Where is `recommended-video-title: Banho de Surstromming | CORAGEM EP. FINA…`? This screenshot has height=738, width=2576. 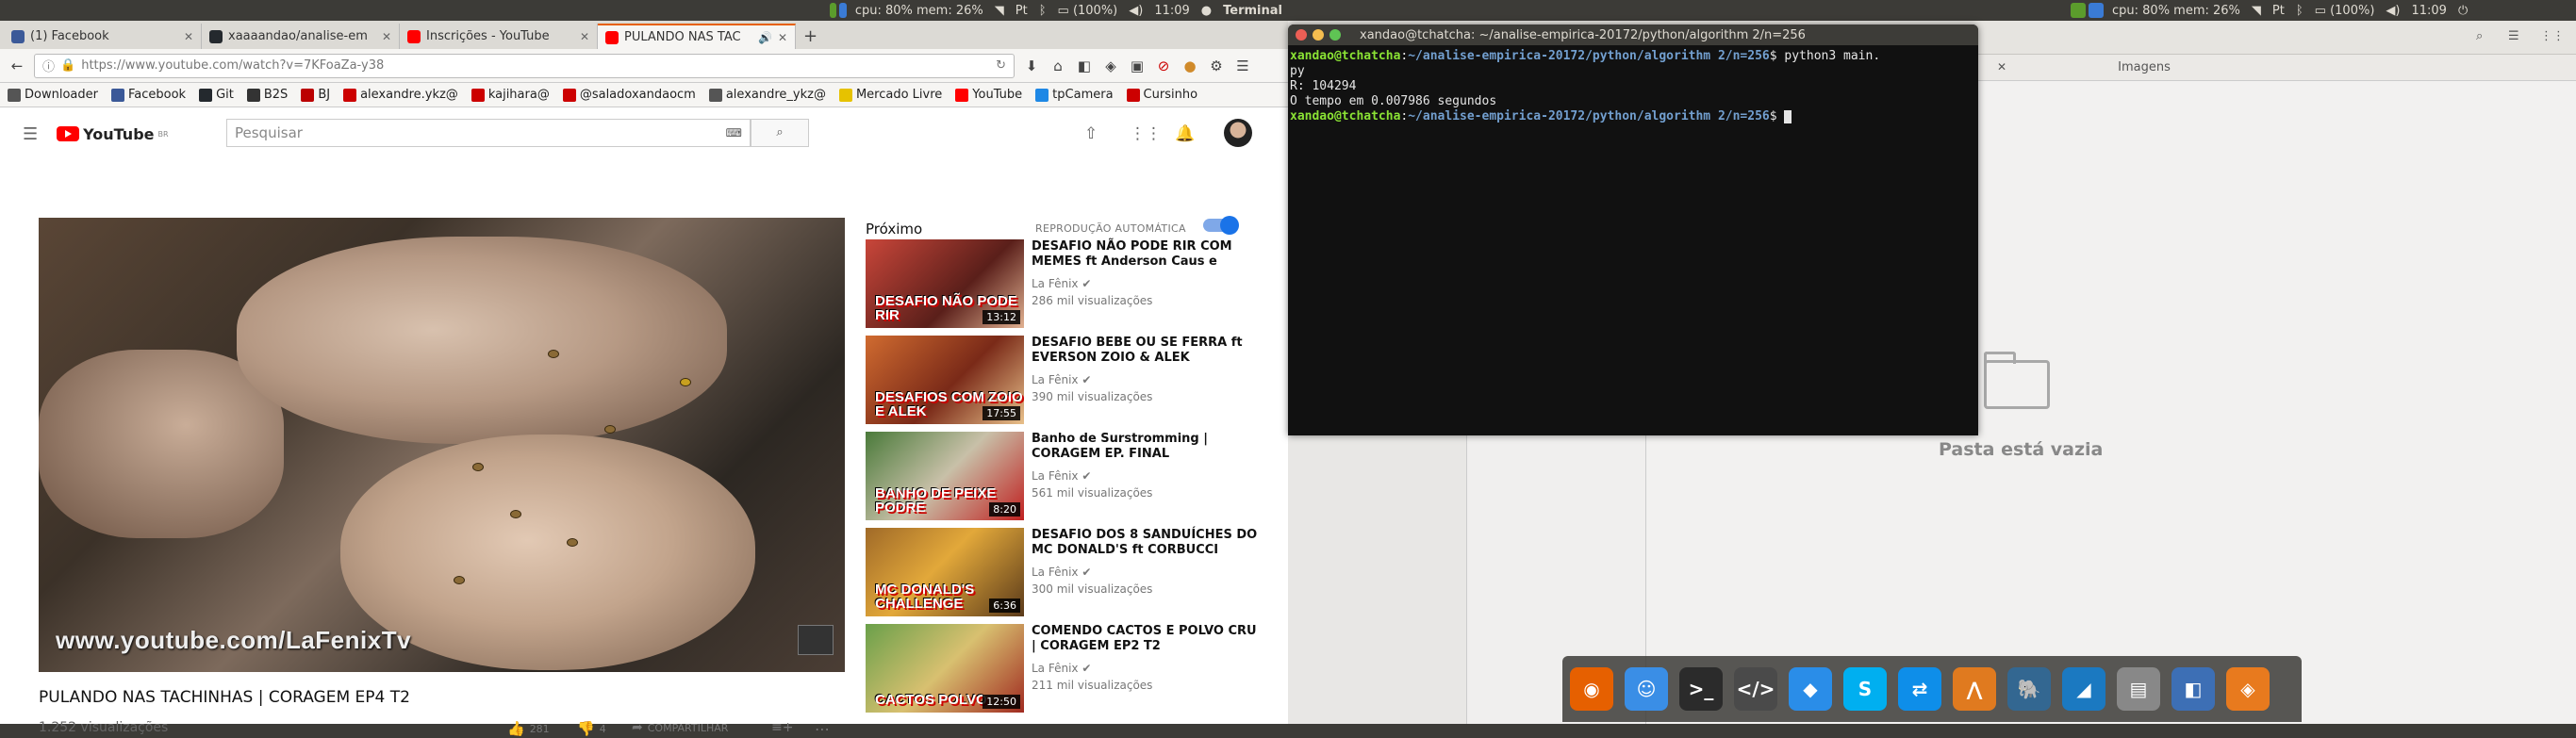 recommended-video-title: Banho de Surstromming | CORAGEM EP. FINA… is located at coordinates (1145, 447).